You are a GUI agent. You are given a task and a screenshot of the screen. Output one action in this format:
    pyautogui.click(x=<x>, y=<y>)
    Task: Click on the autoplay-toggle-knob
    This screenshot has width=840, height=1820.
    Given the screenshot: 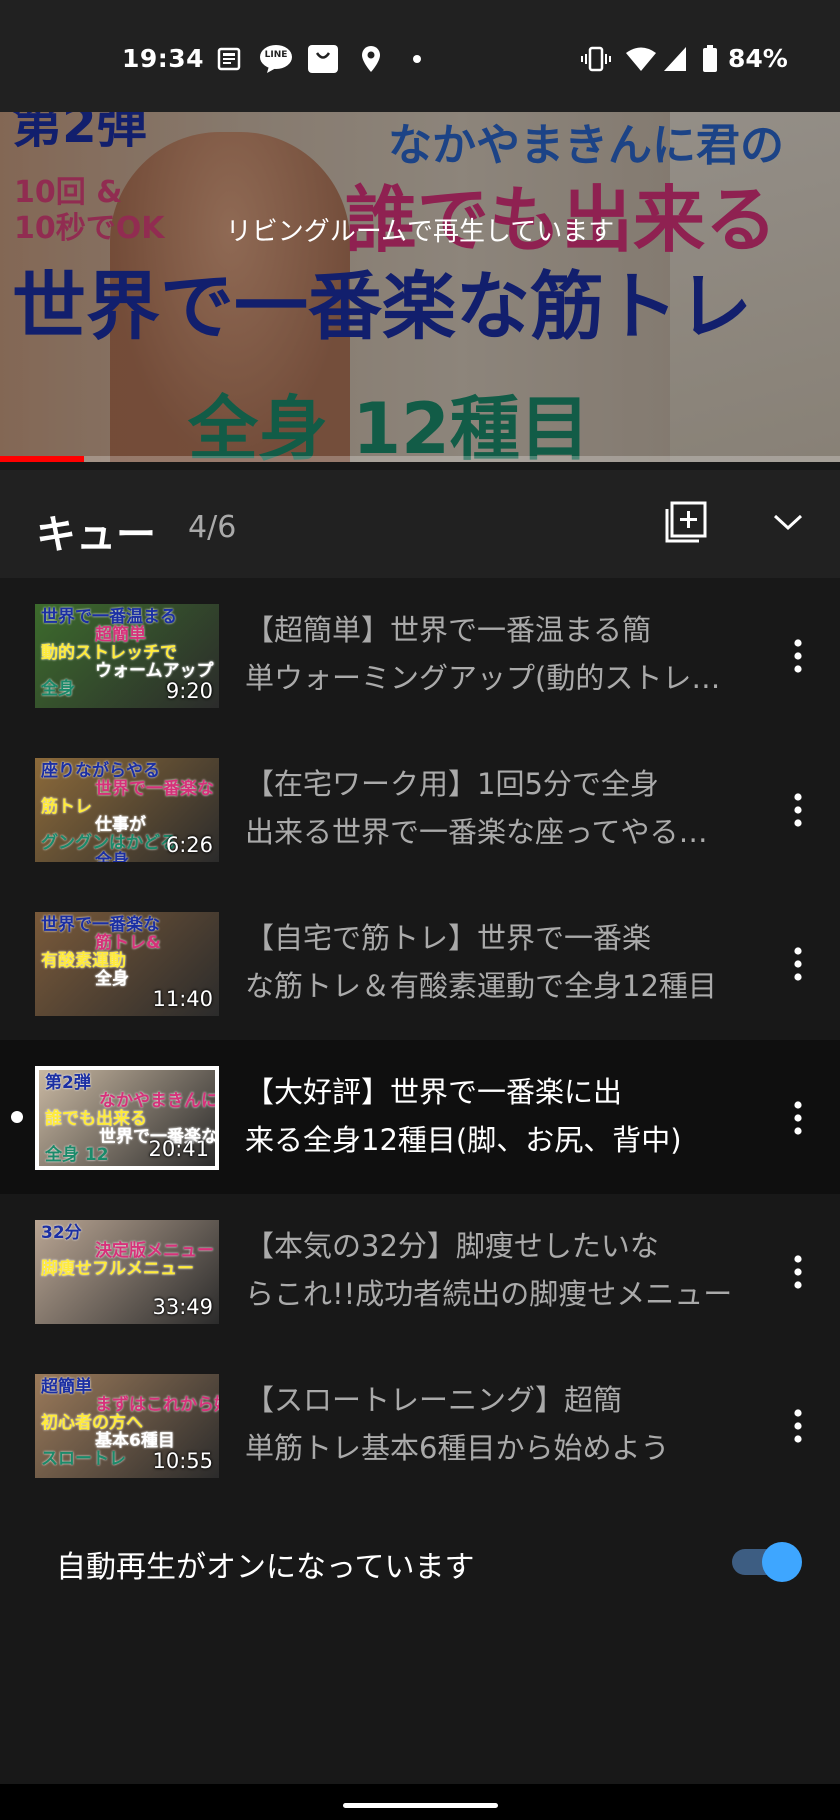 What is the action you would take?
    pyautogui.click(x=782, y=1562)
    